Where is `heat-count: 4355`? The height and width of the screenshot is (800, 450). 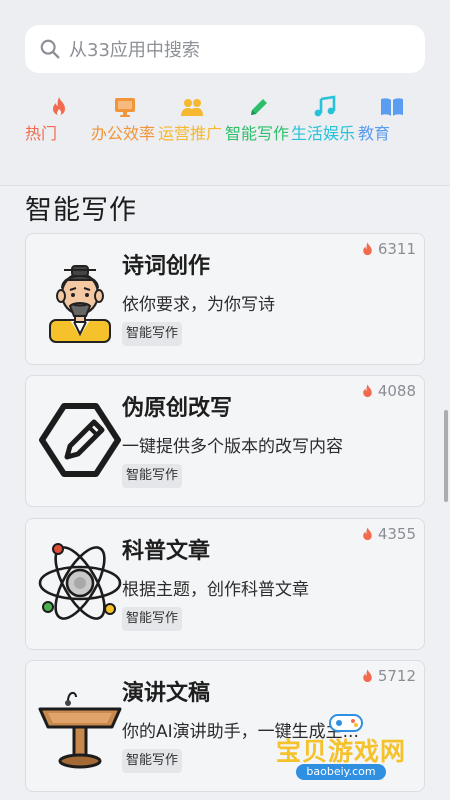 heat-count: 4355 is located at coordinates (387, 534).